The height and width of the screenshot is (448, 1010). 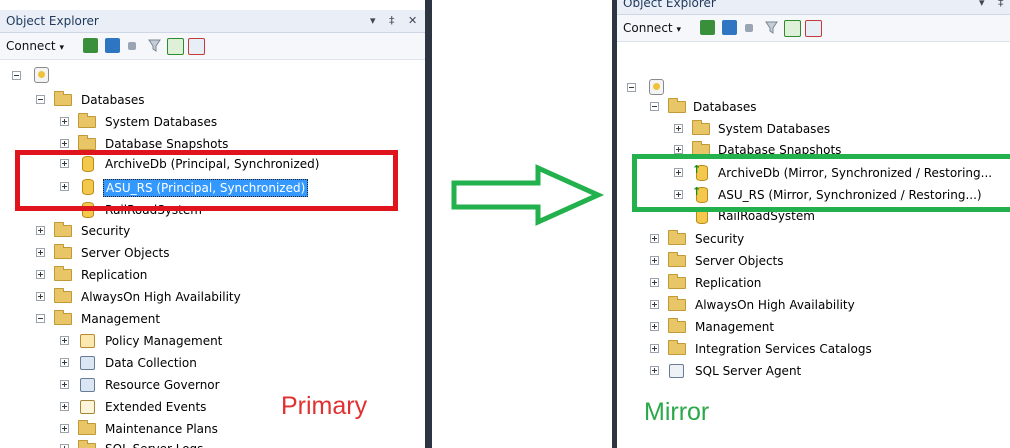 I want to click on primary-panel-title: Object Explorer, so click(x=52, y=21).